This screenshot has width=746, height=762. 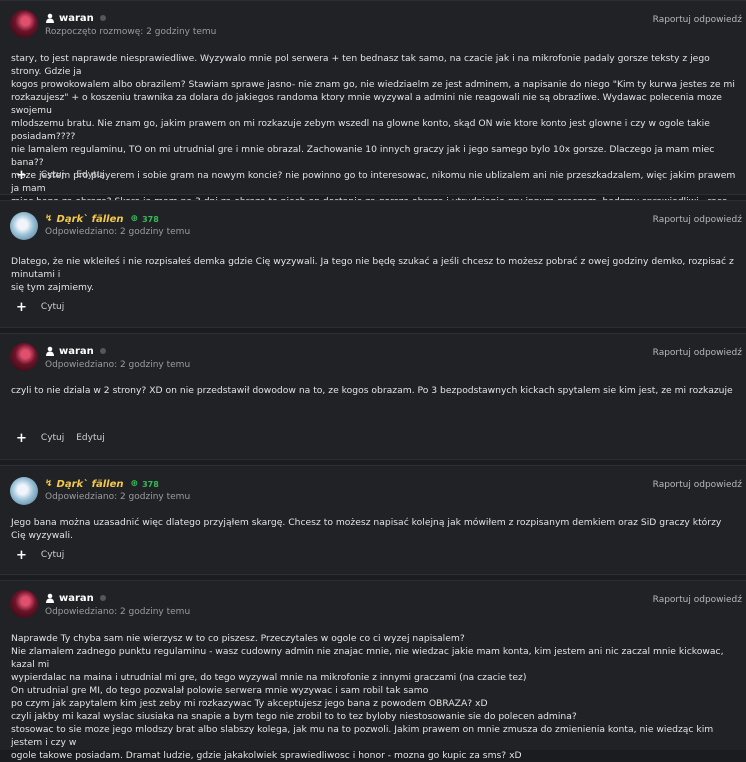 What do you see at coordinates (52, 287) in the screenshot?
I see `post-line: się tym zajmiemy.` at bounding box center [52, 287].